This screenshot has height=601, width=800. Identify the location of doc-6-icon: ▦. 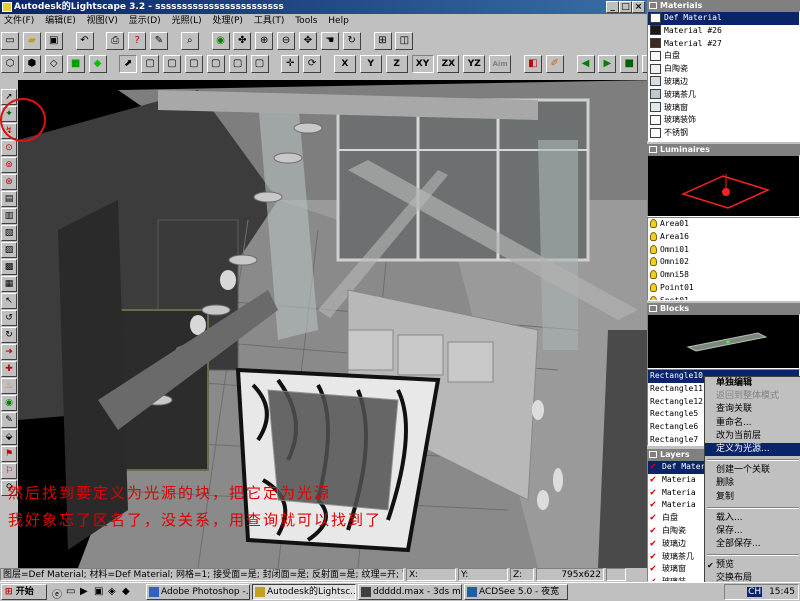
(9, 284).